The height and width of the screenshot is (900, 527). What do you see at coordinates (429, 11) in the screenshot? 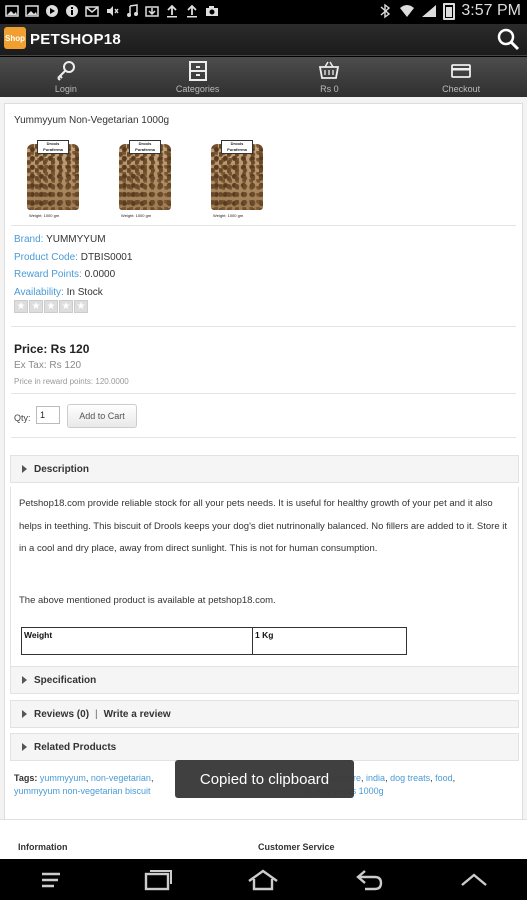
I see `signal-icon` at bounding box center [429, 11].